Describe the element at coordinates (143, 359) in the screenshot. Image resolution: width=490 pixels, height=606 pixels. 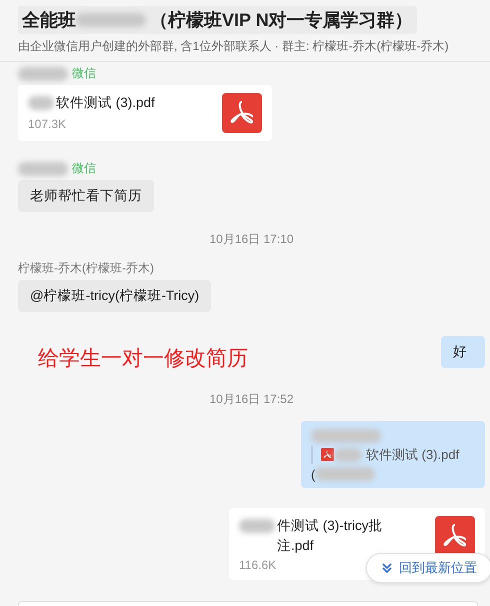
I see `annotation-text: 给学生一对一修改简历` at that location.